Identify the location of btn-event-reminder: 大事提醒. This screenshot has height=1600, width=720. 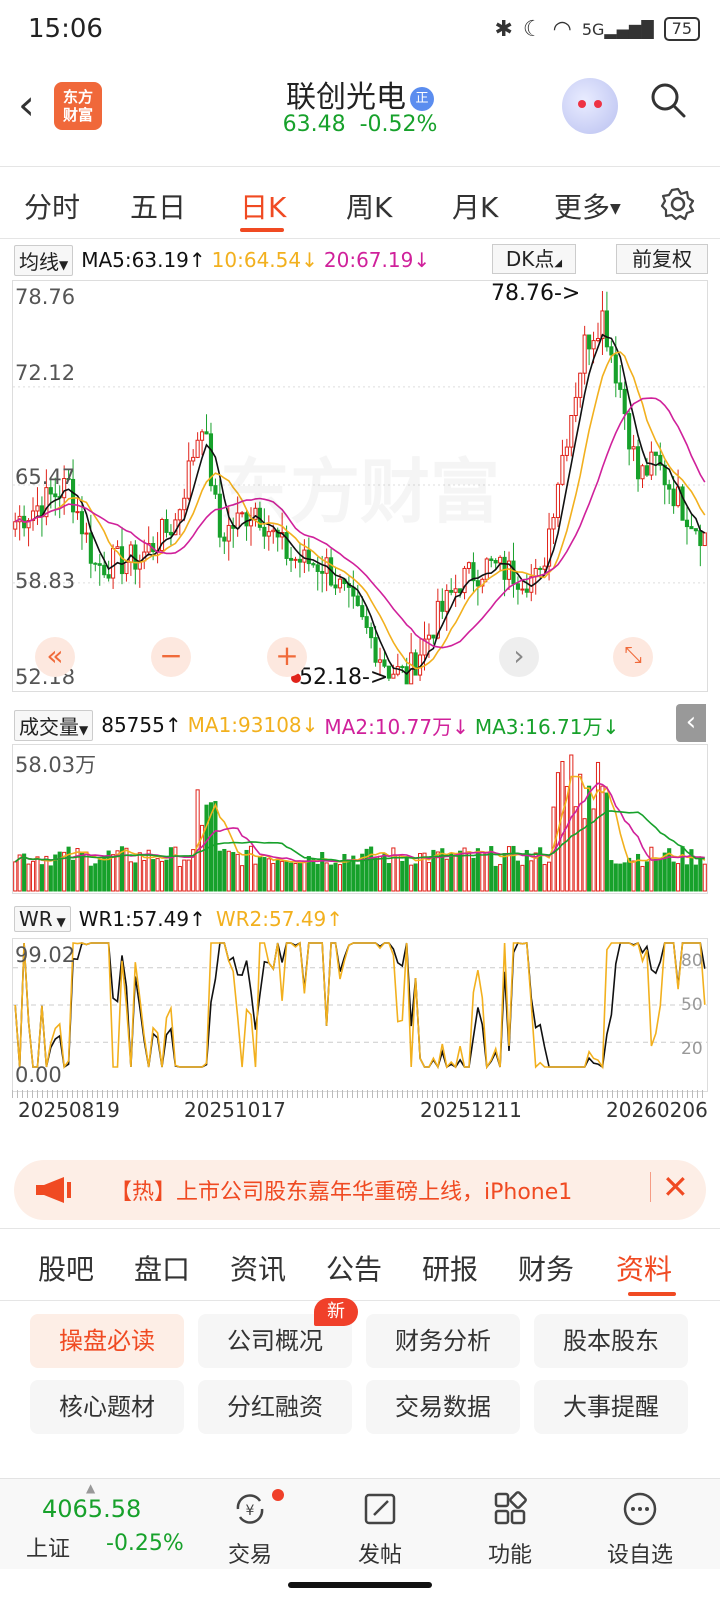
(611, 1407).